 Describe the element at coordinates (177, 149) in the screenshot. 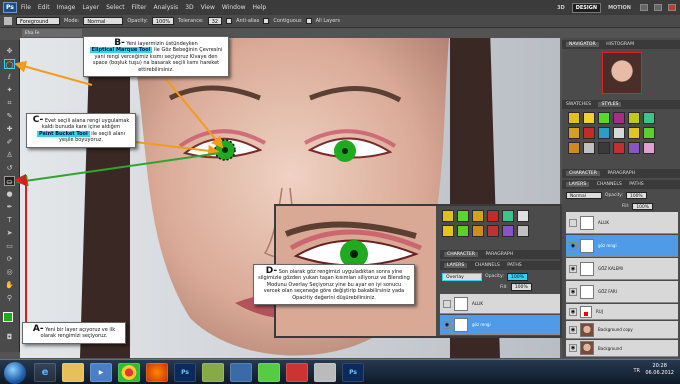

I see `arrow-c-to-eye` at that location.